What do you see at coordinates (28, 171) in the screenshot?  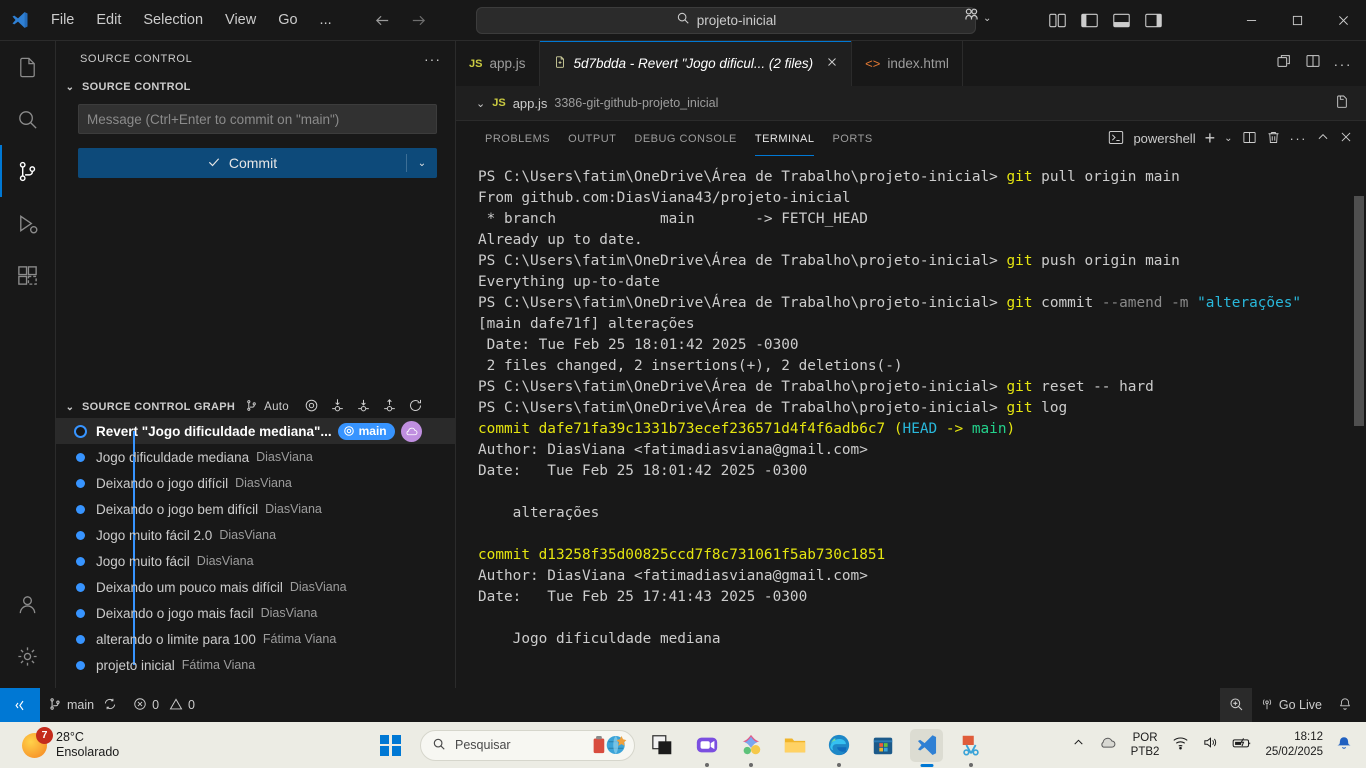 I see `sidebar-item-source-control` at bounding box center [28, 171].